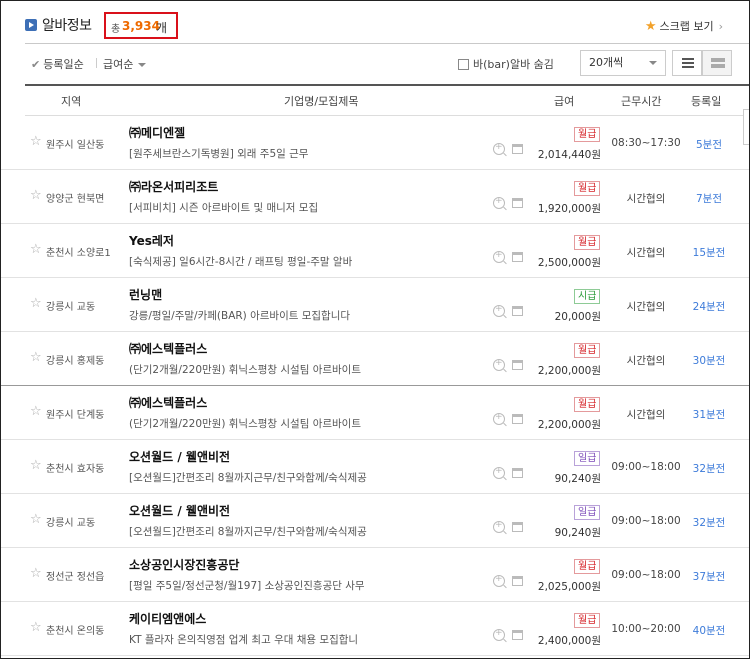 The height and width of the screenshot is (659, 750). What do you see at coordinates (463, 64) in the screenshot?
I see `checkbox-box` at bounding box center [463, 64].